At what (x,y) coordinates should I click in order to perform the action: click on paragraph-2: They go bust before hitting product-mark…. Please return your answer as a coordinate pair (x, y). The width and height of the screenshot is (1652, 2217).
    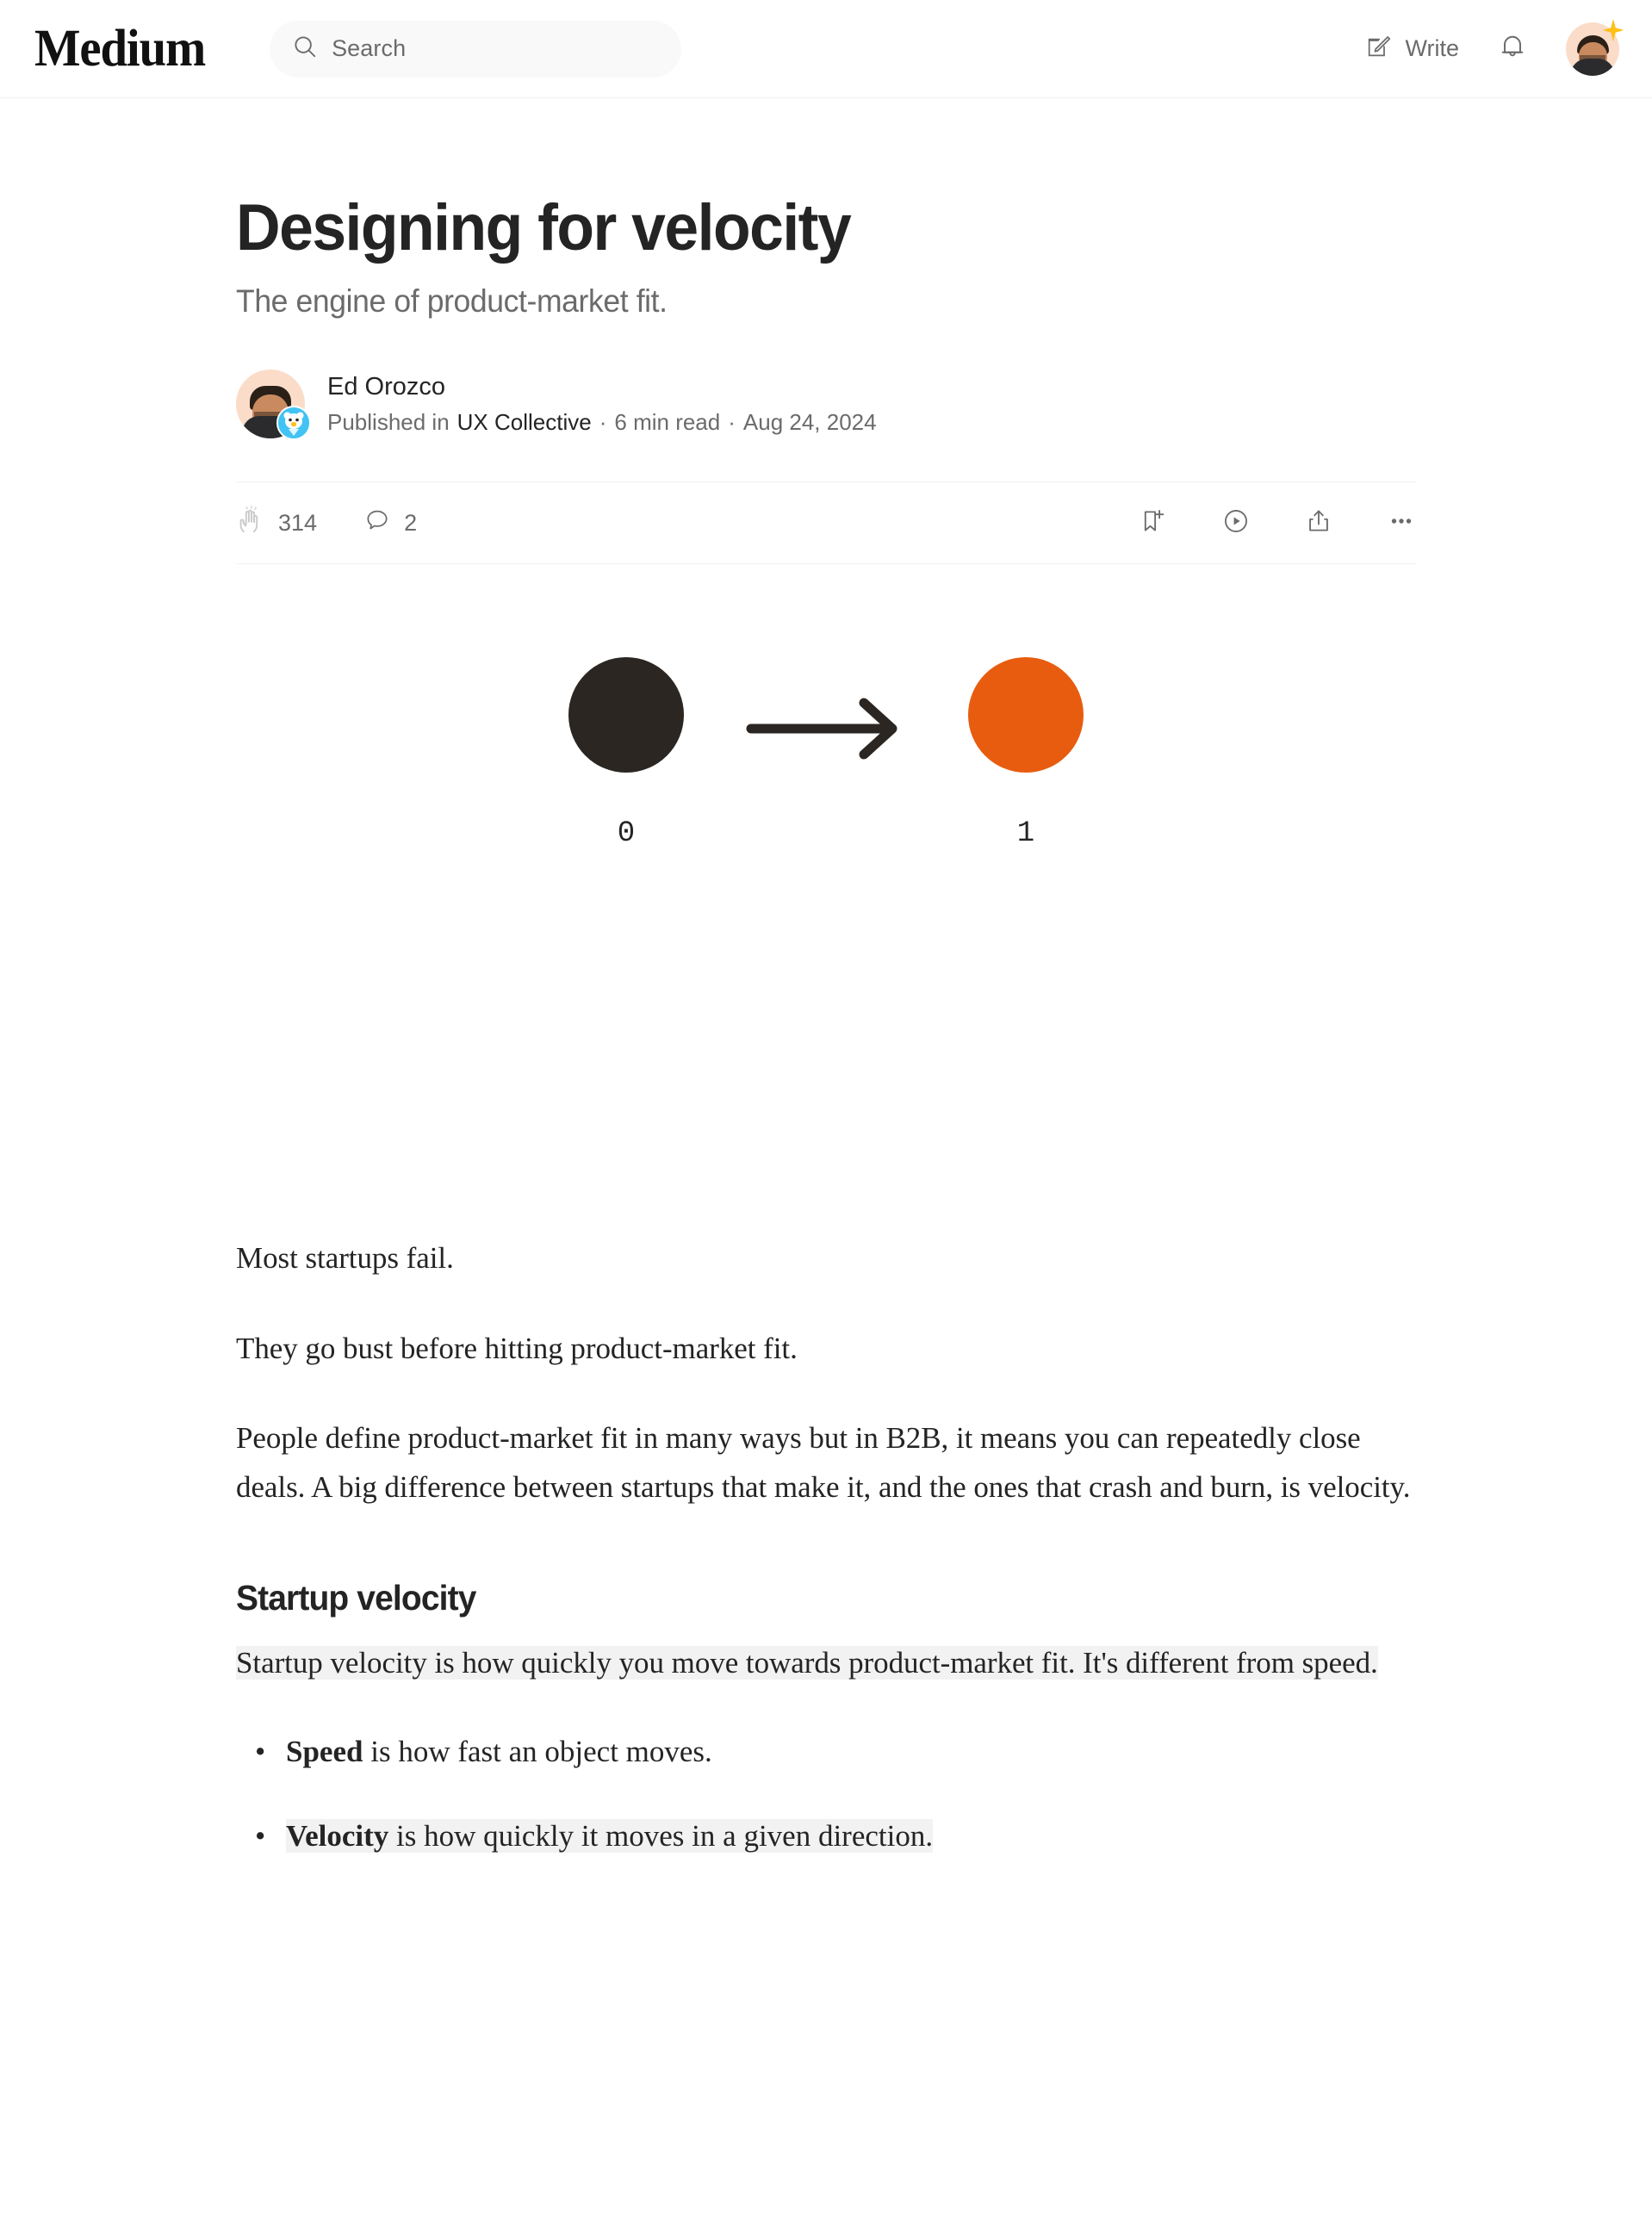
    Looking at the image, I should click on (517, 1348).